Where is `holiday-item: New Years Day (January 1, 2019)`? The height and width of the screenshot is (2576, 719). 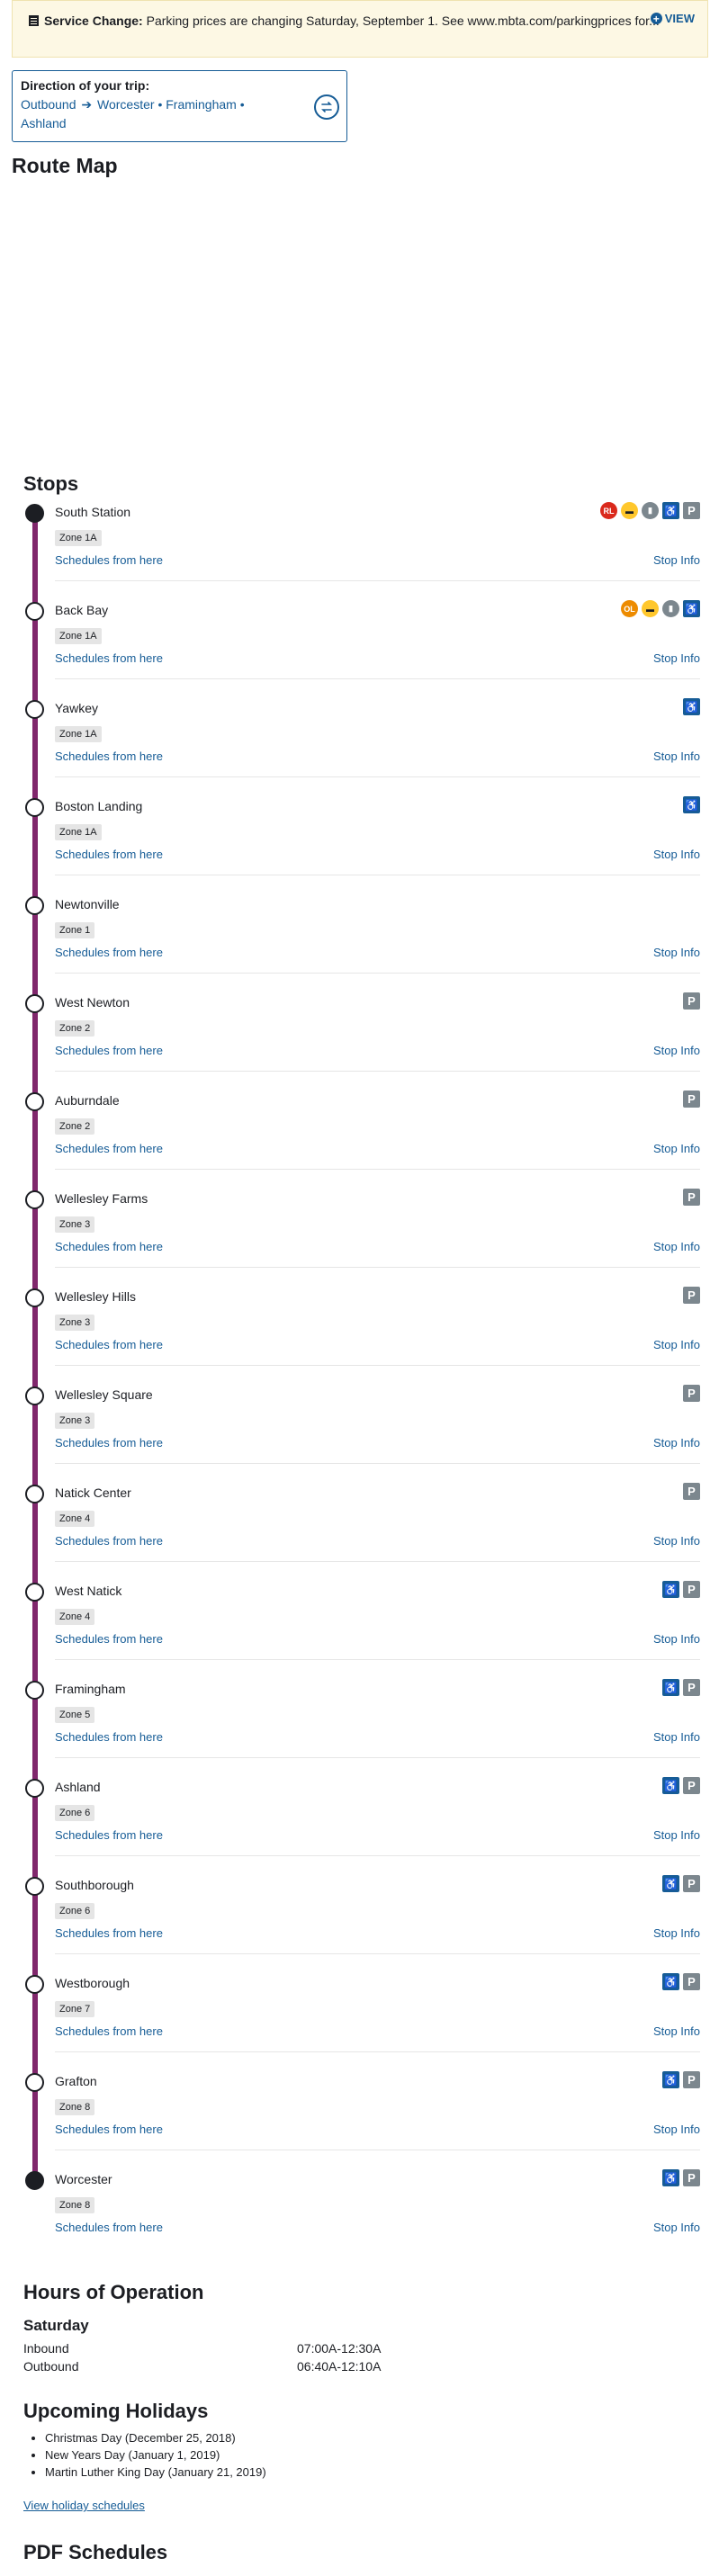 holiday-item: New Years Day (January 1, 2019) is located at coordinates (155, 2455).